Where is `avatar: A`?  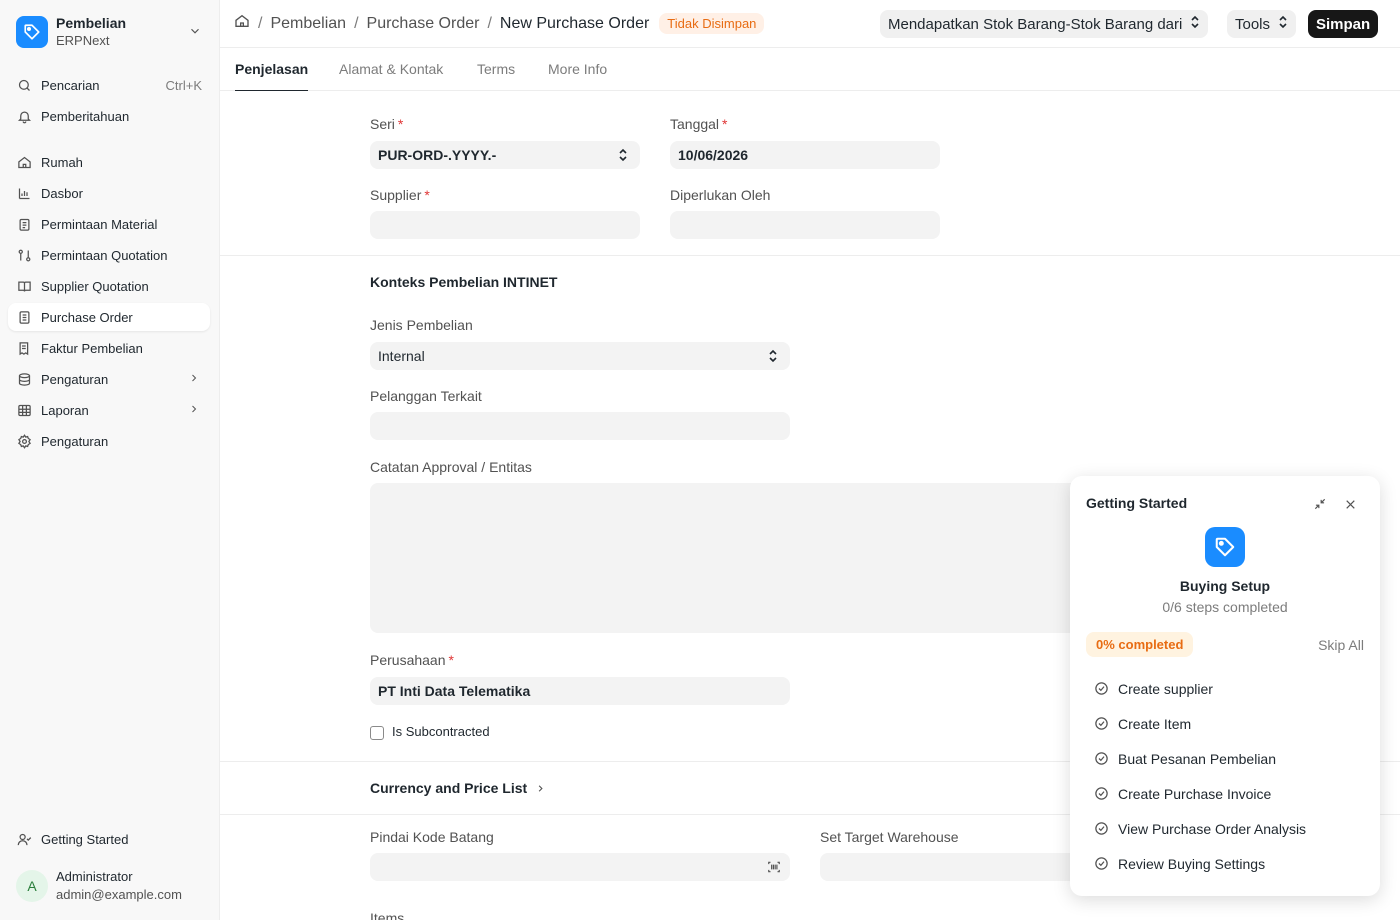 avatar: A is located at coordinates (32, 886).